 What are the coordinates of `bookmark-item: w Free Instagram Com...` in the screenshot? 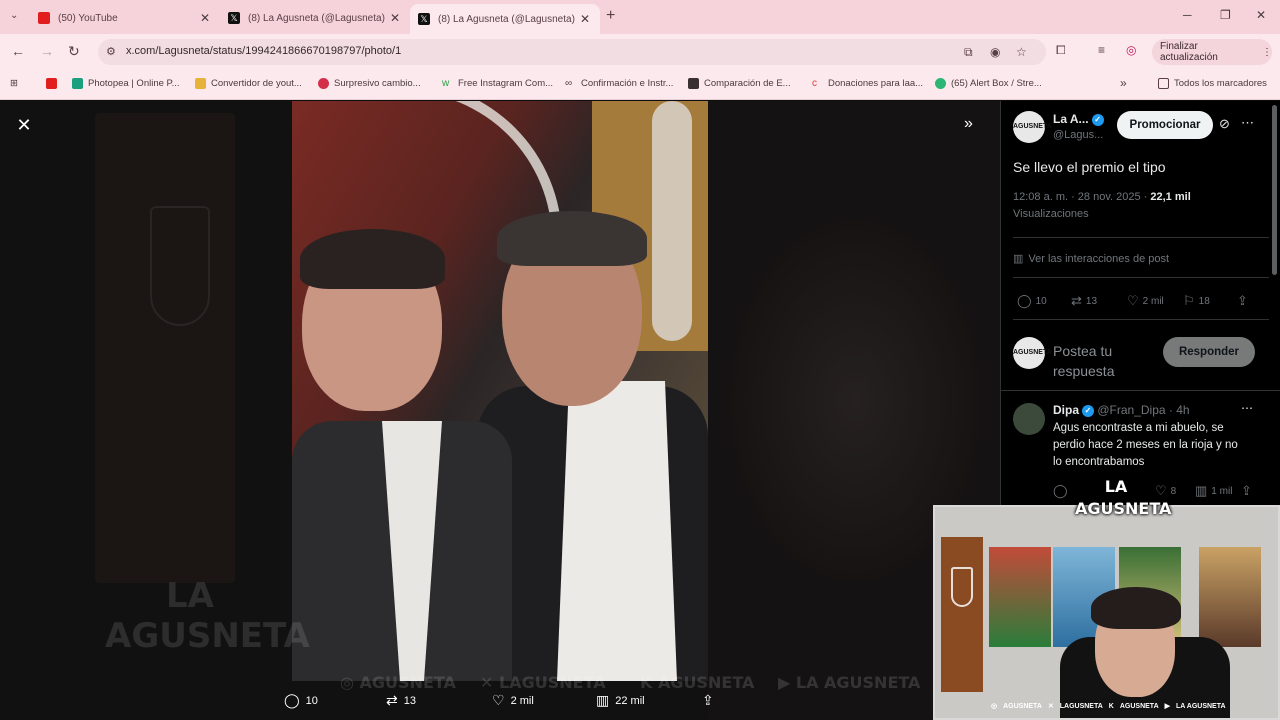 It's located at (497, 83).